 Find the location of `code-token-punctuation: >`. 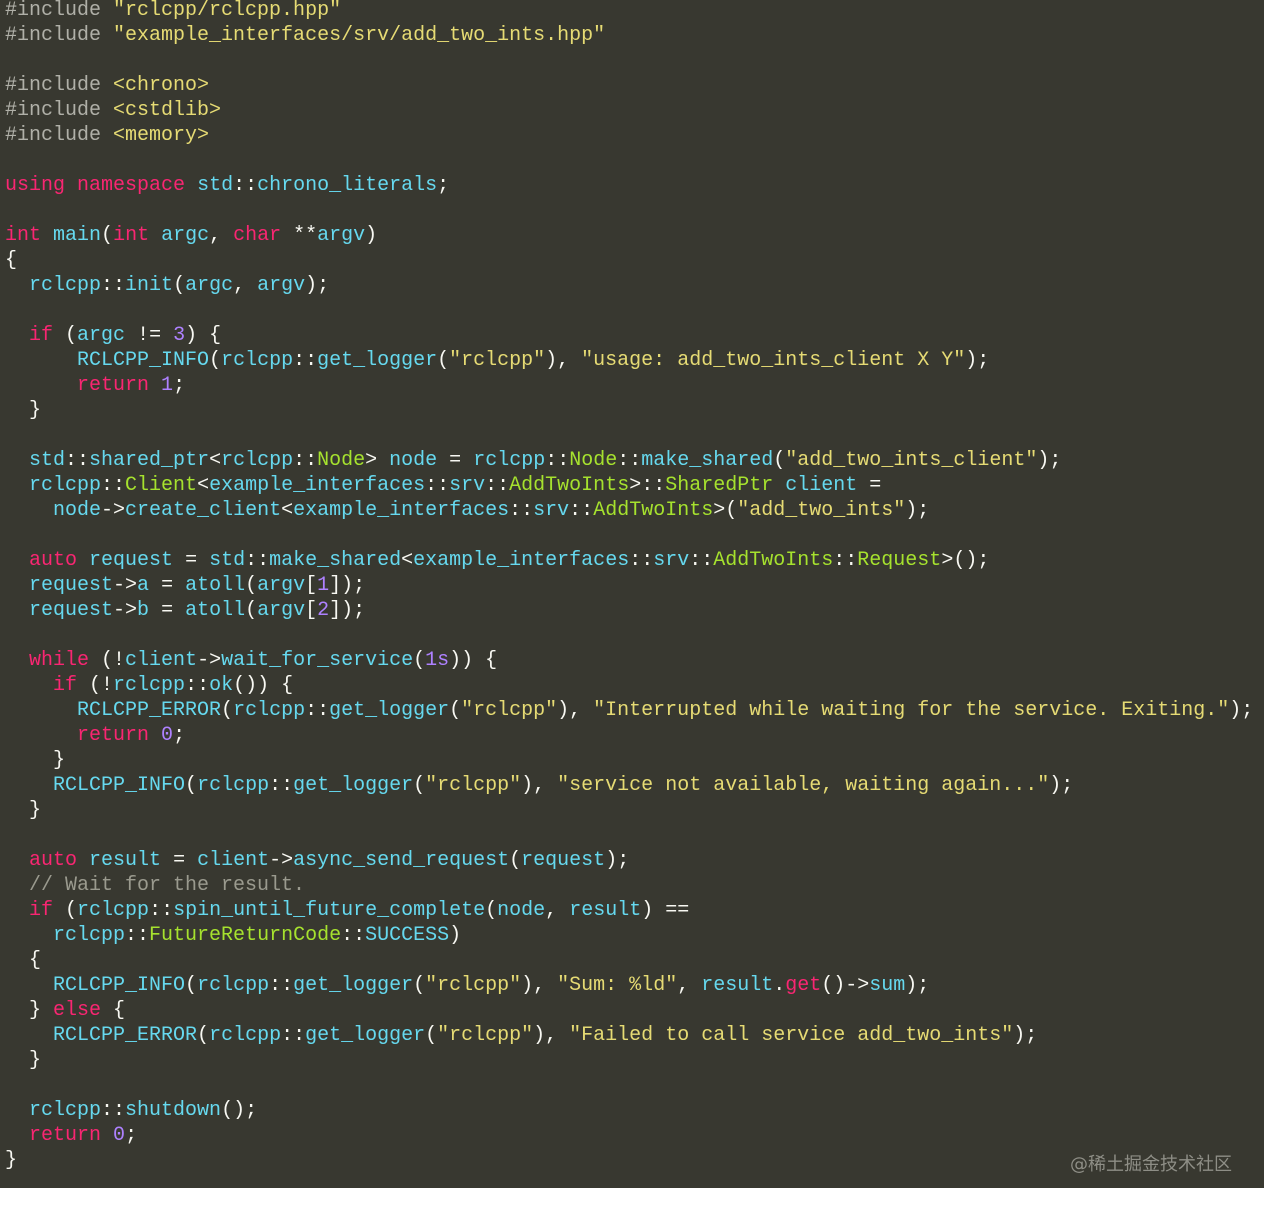

code-token-punctuation: > is located at coordinates (377, 460).